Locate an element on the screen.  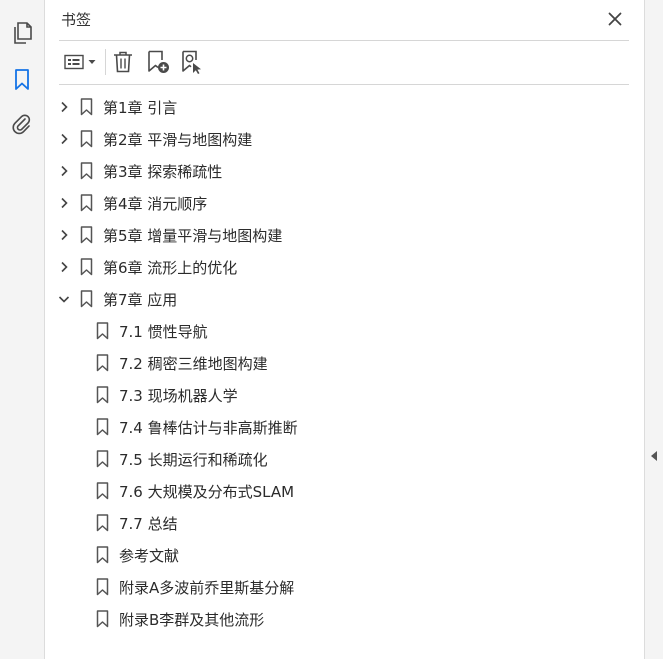
bookmark-item: 7.6 大规模及分布式SLAM is located at coordinates (194, 491).